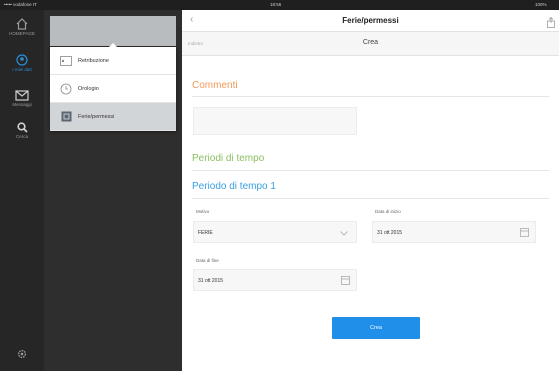 This screenshot has height=371, width=559. What do you see at coordinates (344, 233) in the screenshot?
I see `chevron-down-icon` at bounding box center [344, 233].